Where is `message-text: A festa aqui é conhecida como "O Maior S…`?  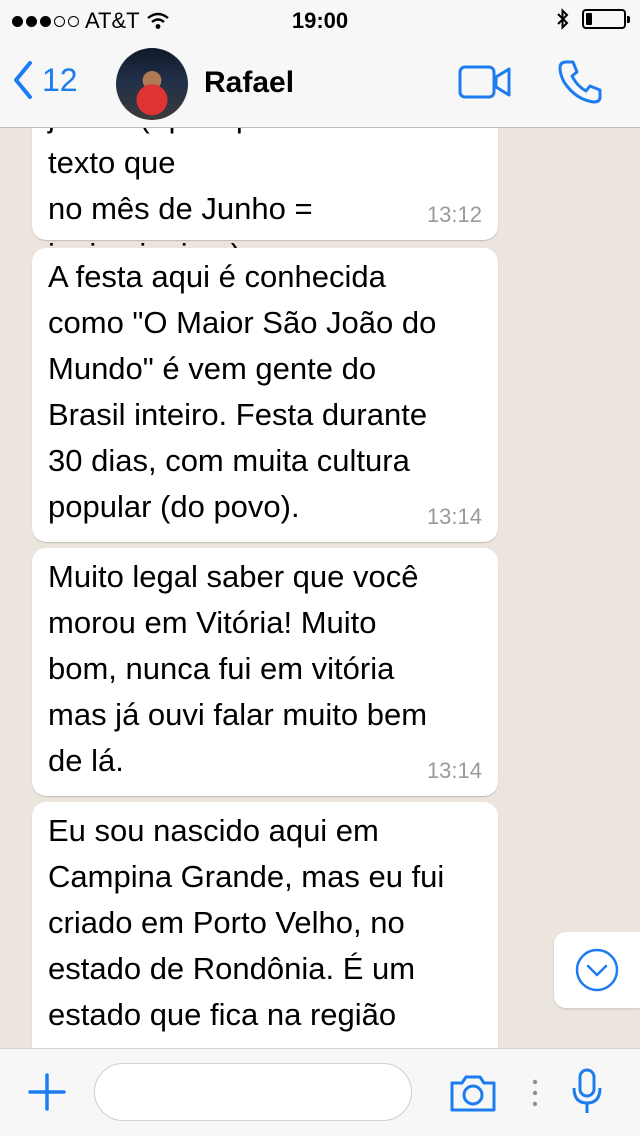
message-text: A festa aqui é conhecida como "O Maior S… is located at coordinates (242, 391).